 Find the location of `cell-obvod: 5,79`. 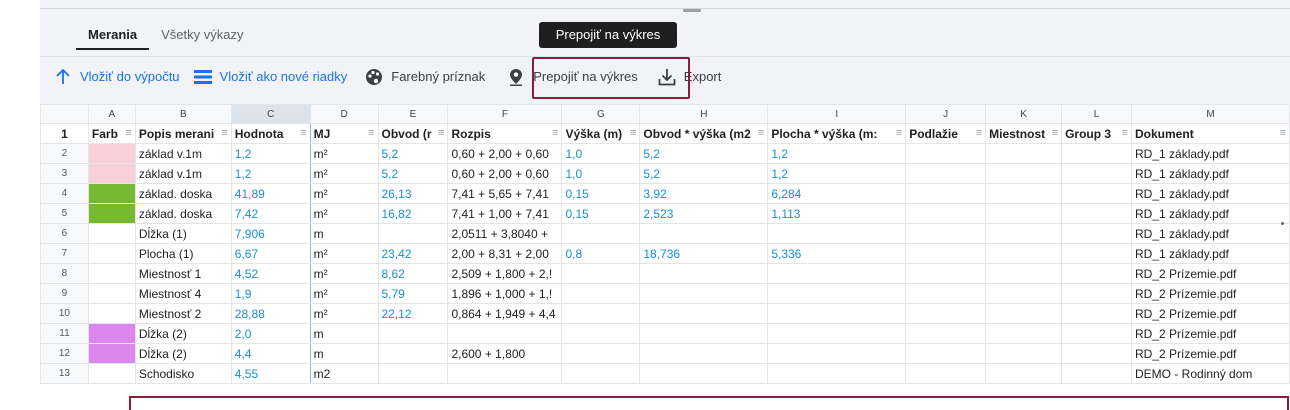

cell-obvod: 5,79 is located at coordinates (413, 293).